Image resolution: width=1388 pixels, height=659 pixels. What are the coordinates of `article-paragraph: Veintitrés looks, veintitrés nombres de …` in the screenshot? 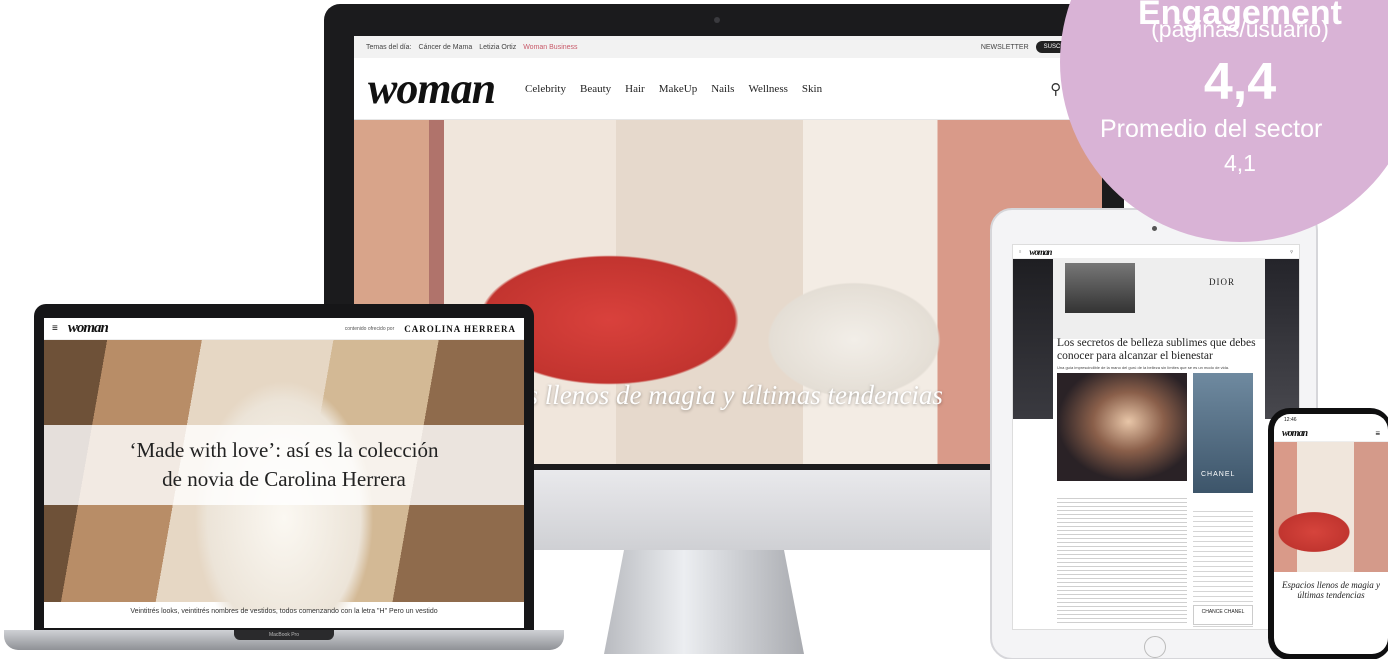 It's located at (284, 611).